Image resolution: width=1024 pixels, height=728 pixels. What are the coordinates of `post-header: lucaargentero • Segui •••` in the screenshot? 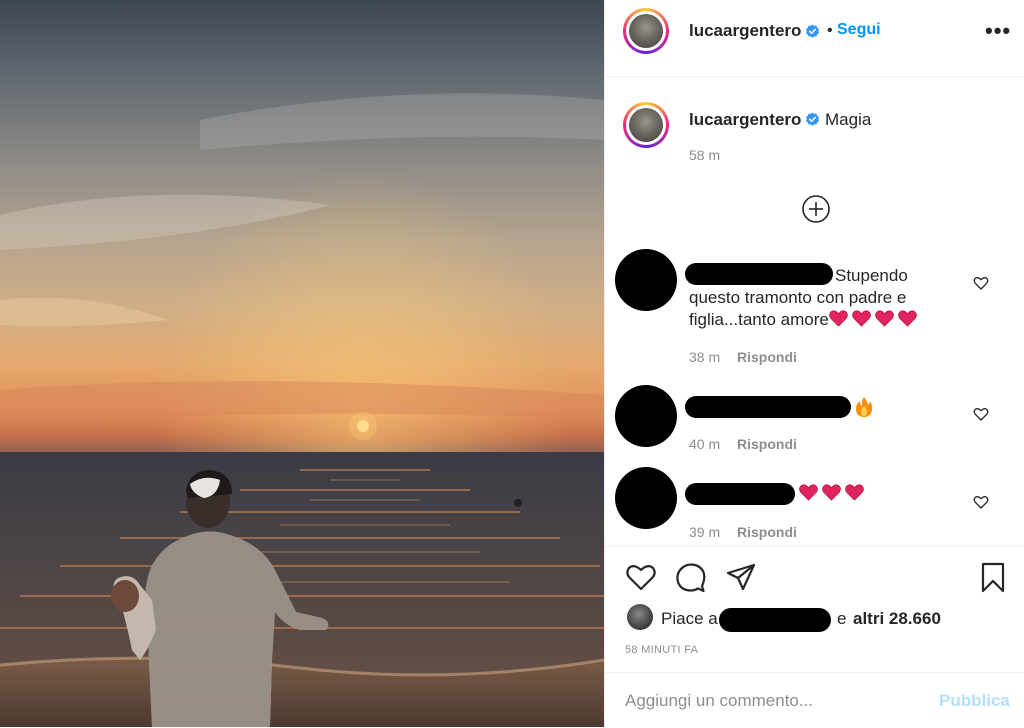 It's located at (814, 38).